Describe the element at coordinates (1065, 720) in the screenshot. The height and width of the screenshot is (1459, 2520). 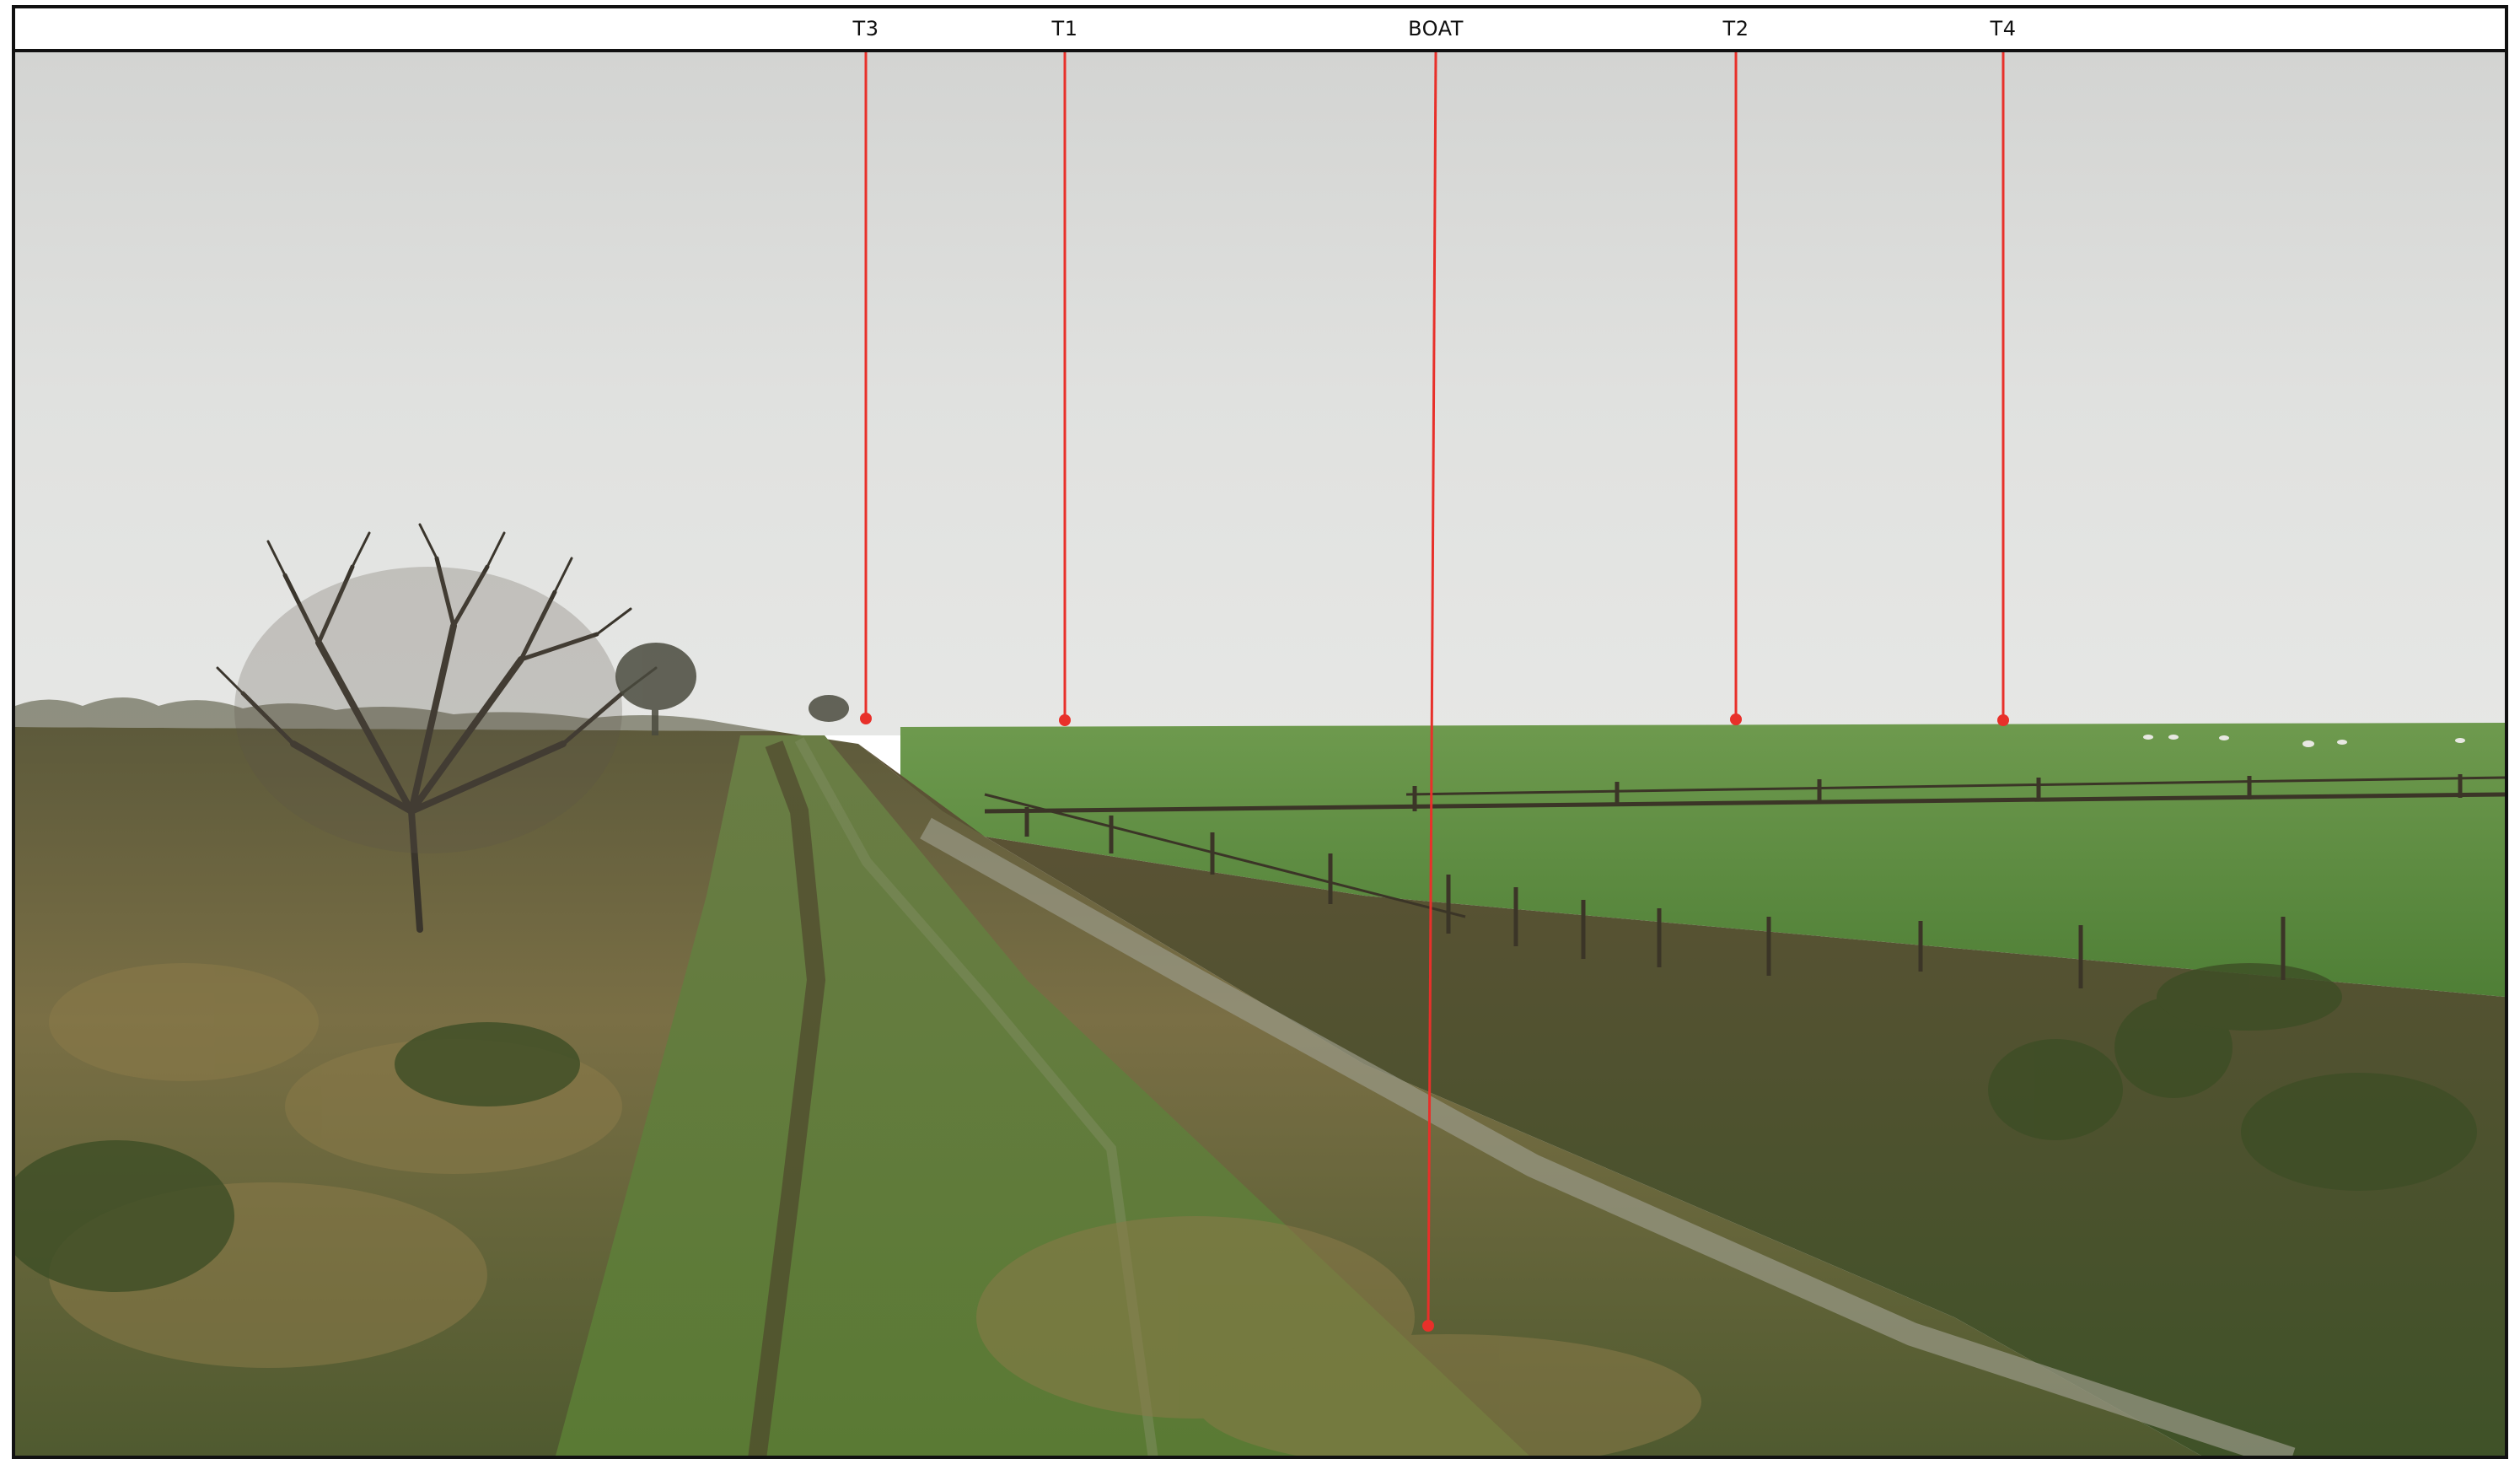
I see `marker-point-t1` at that location.